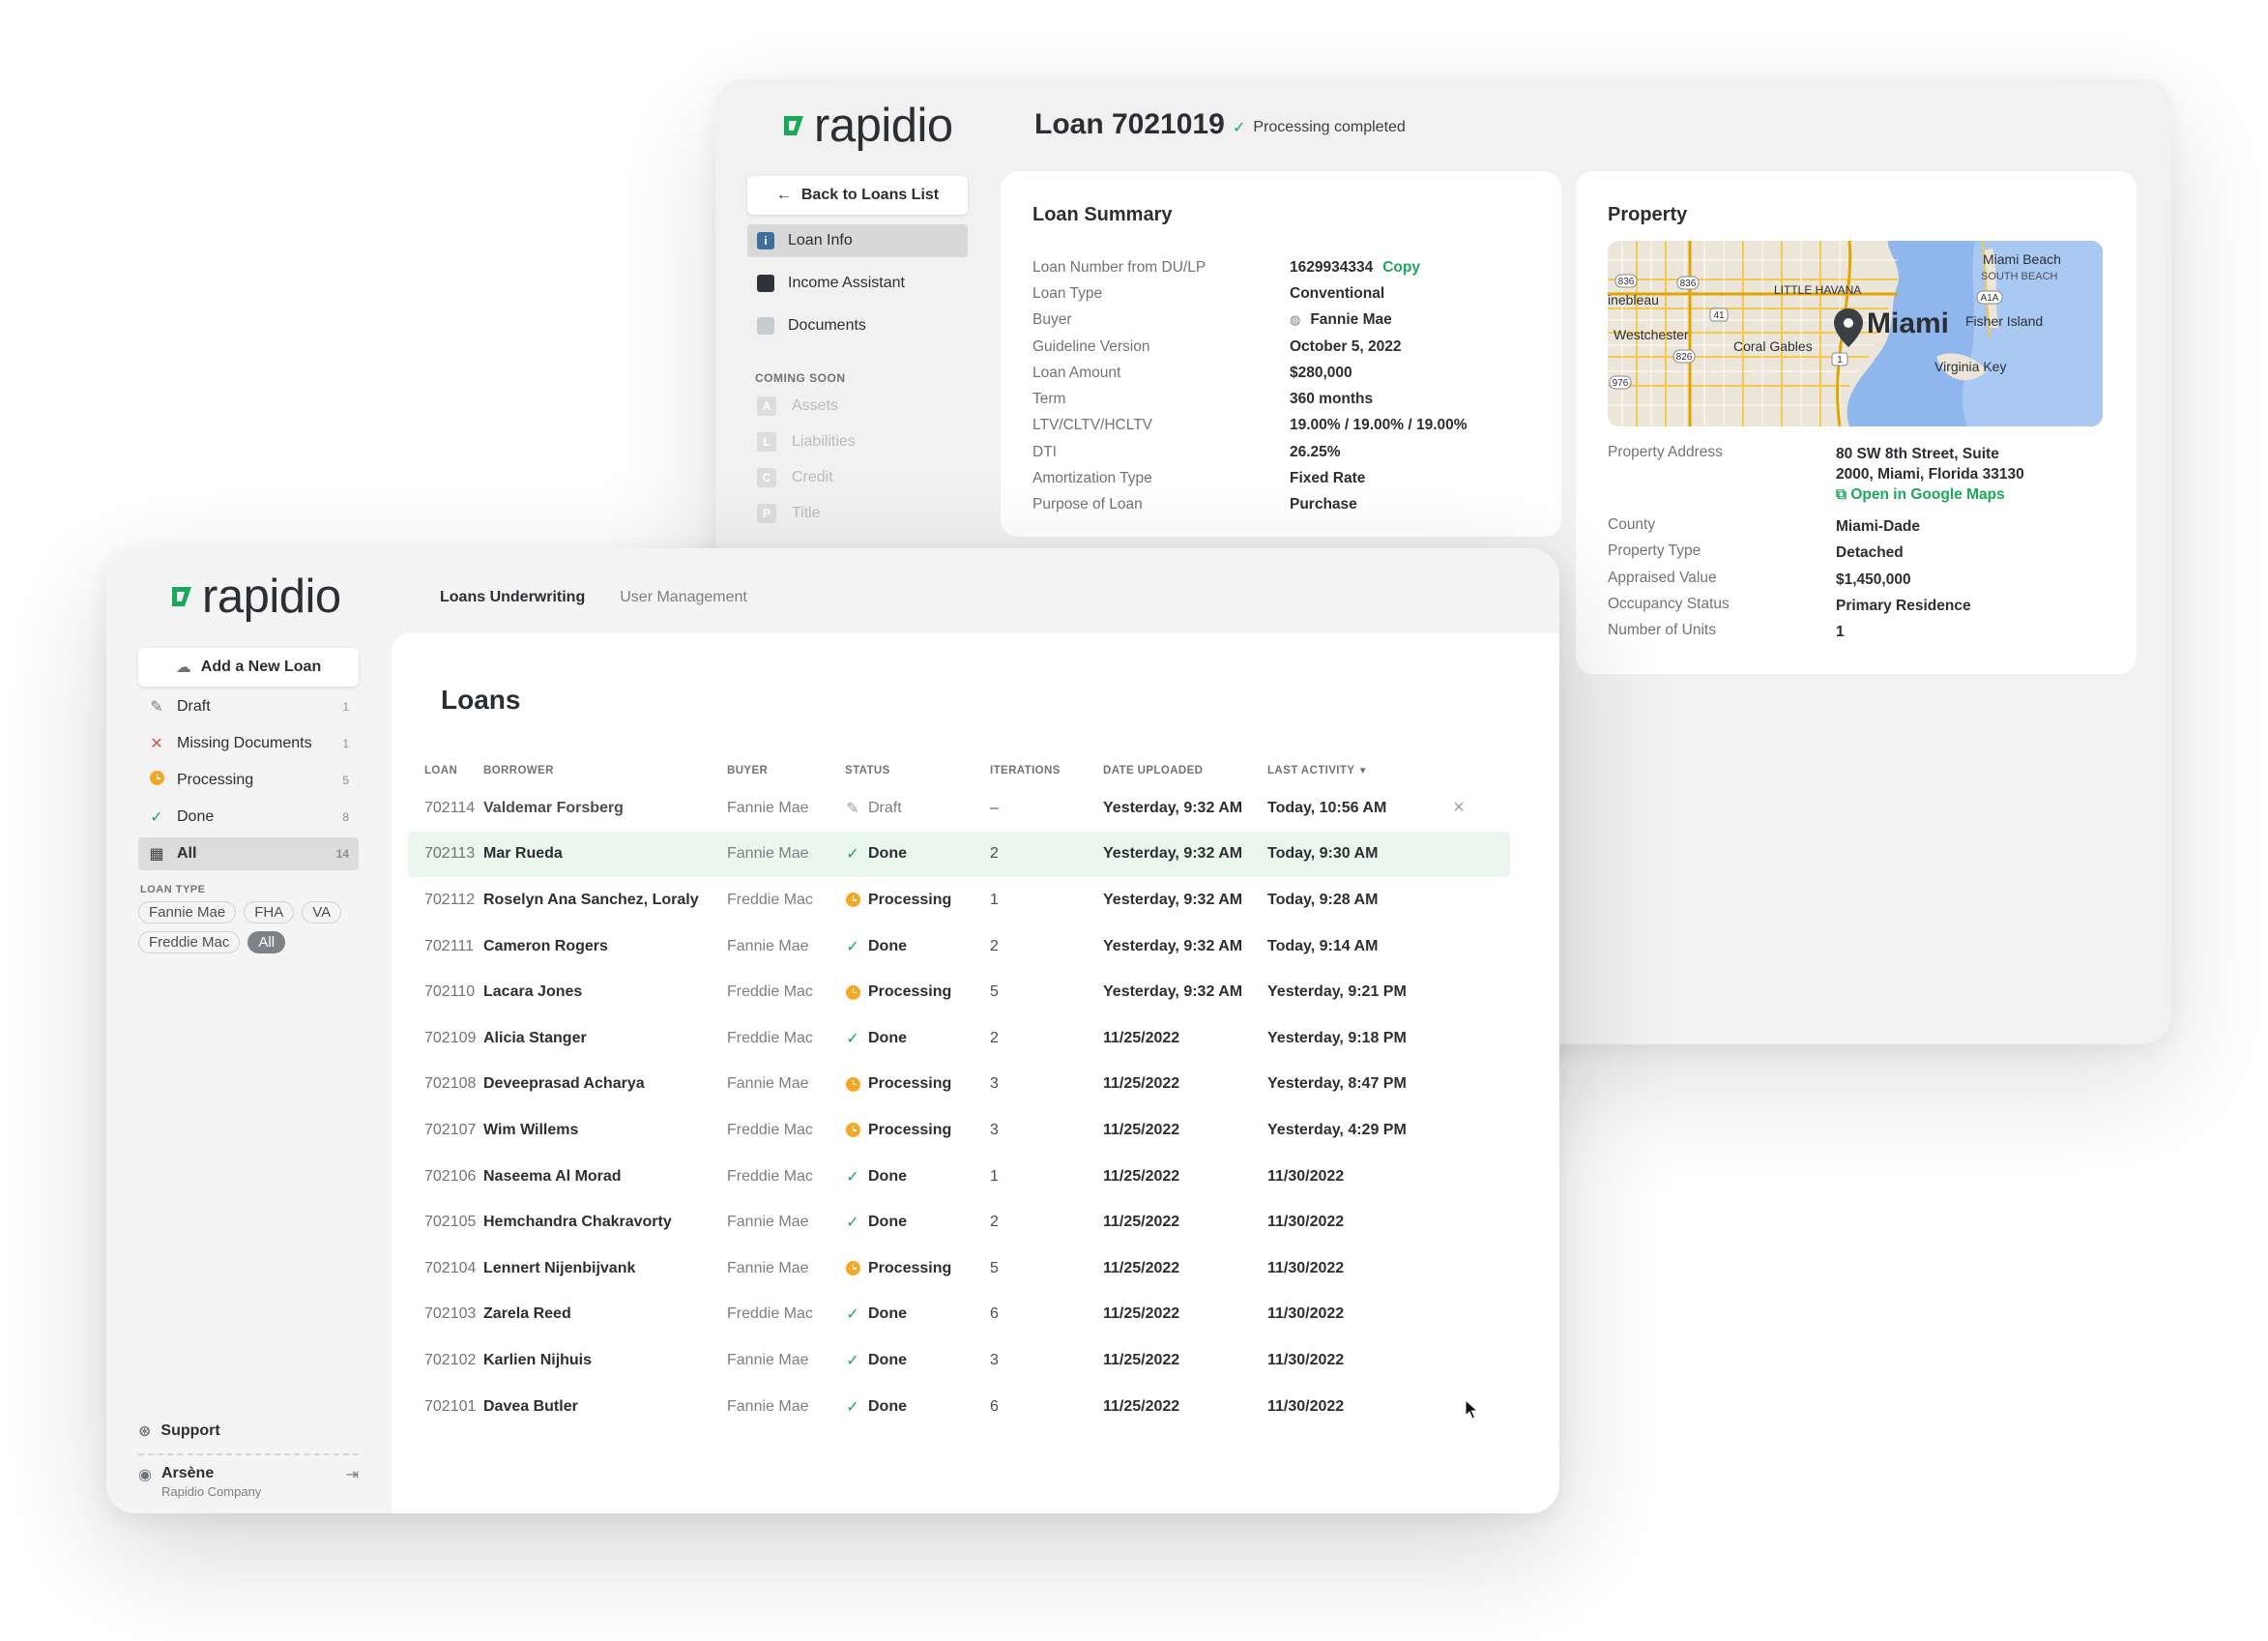 The height and width of the screenshot is (1641, 2268). Describe the element at coordinates (451, 1406) in the screenshot. I see `loan-id: 702101` at that location.